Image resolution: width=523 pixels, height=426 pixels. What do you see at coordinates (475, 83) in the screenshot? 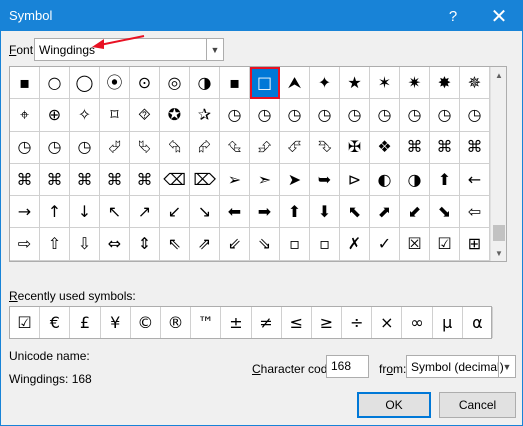
I see `symbol-cell: ✵` at bounding box center [475, 83].